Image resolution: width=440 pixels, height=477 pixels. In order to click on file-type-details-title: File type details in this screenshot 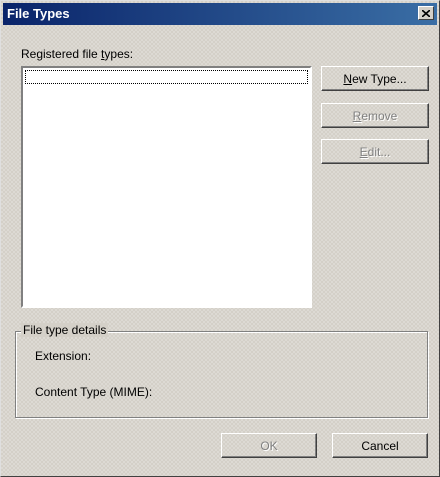, I will do `click(65, 330)`.